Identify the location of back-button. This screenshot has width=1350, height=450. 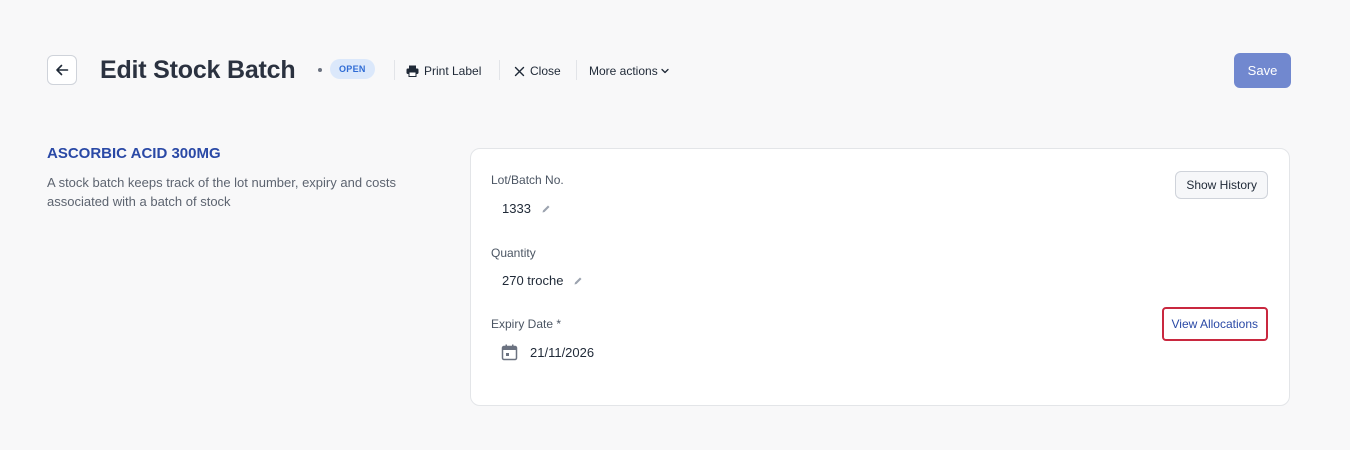
(62, 70).